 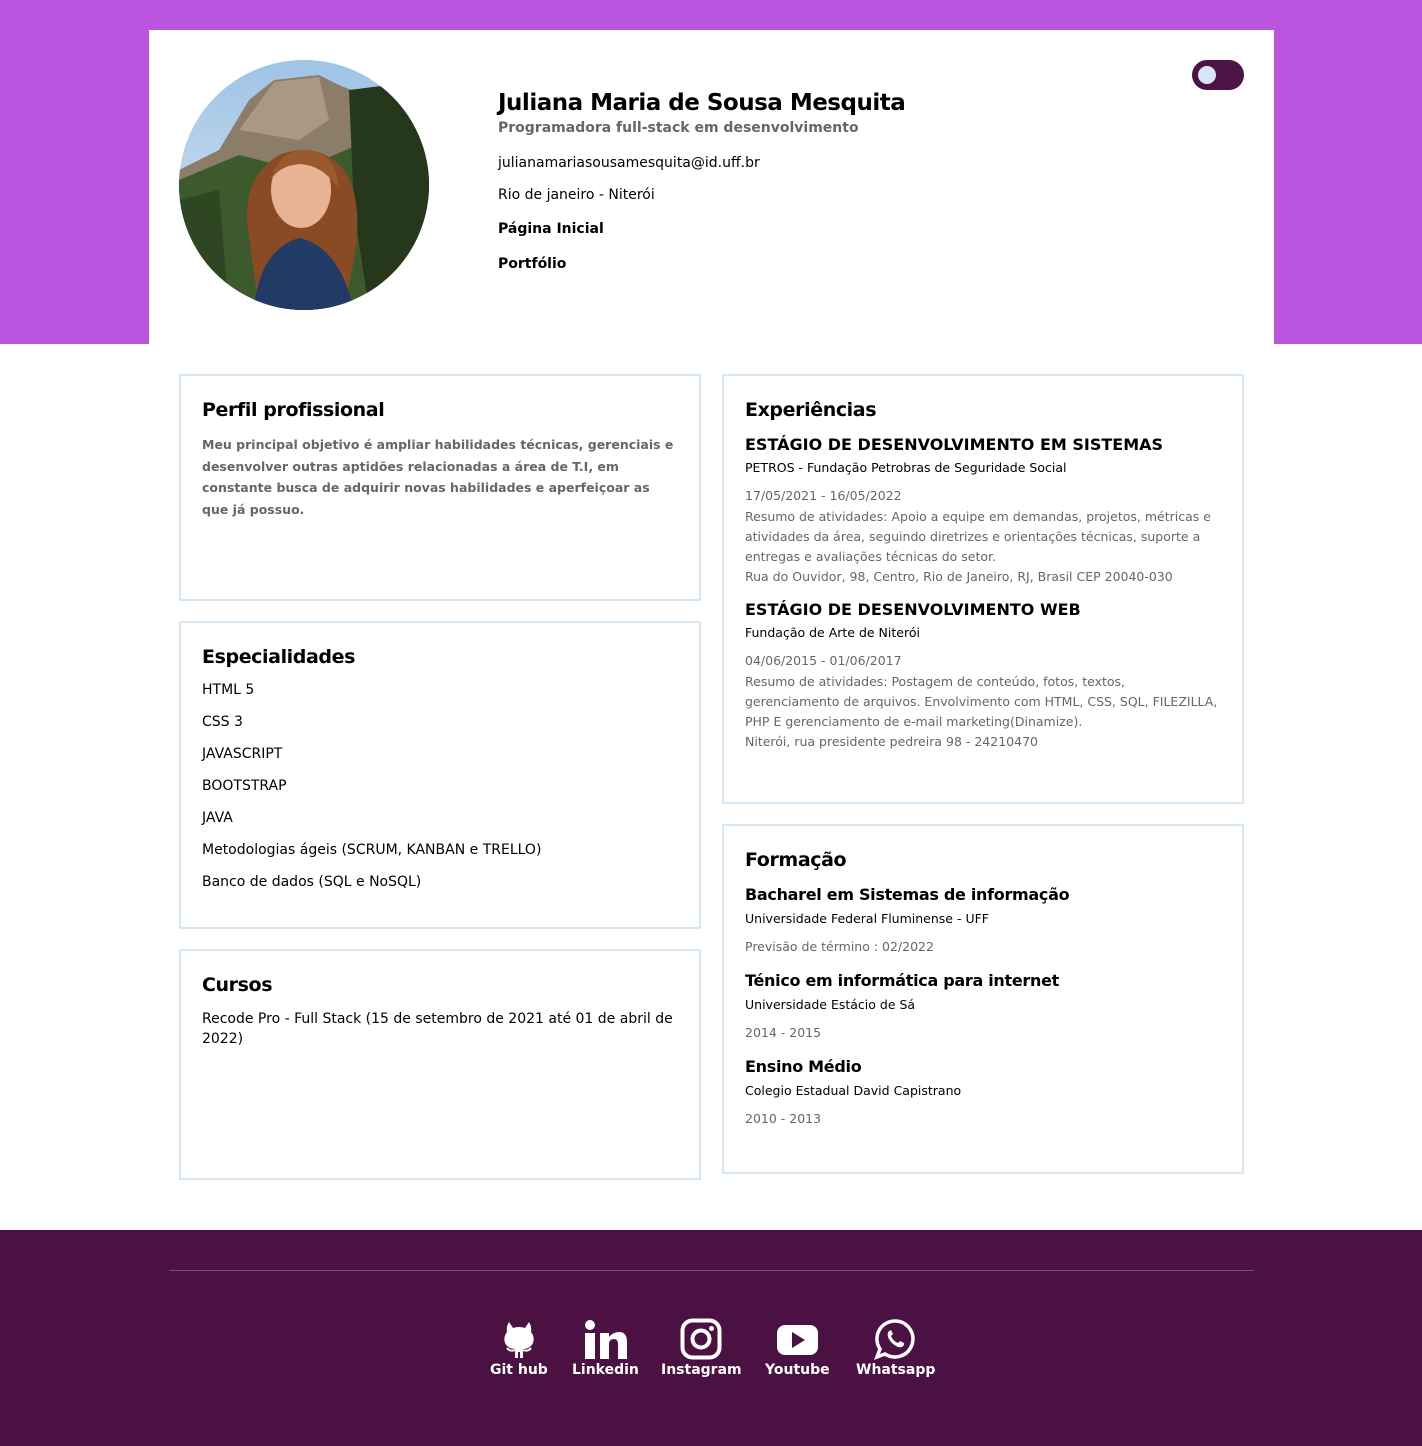 What do you see at coordinates (293, 410) in the screenshot?
I see `perfil-title: Perfil profissional` at bounding box center [293, 410].